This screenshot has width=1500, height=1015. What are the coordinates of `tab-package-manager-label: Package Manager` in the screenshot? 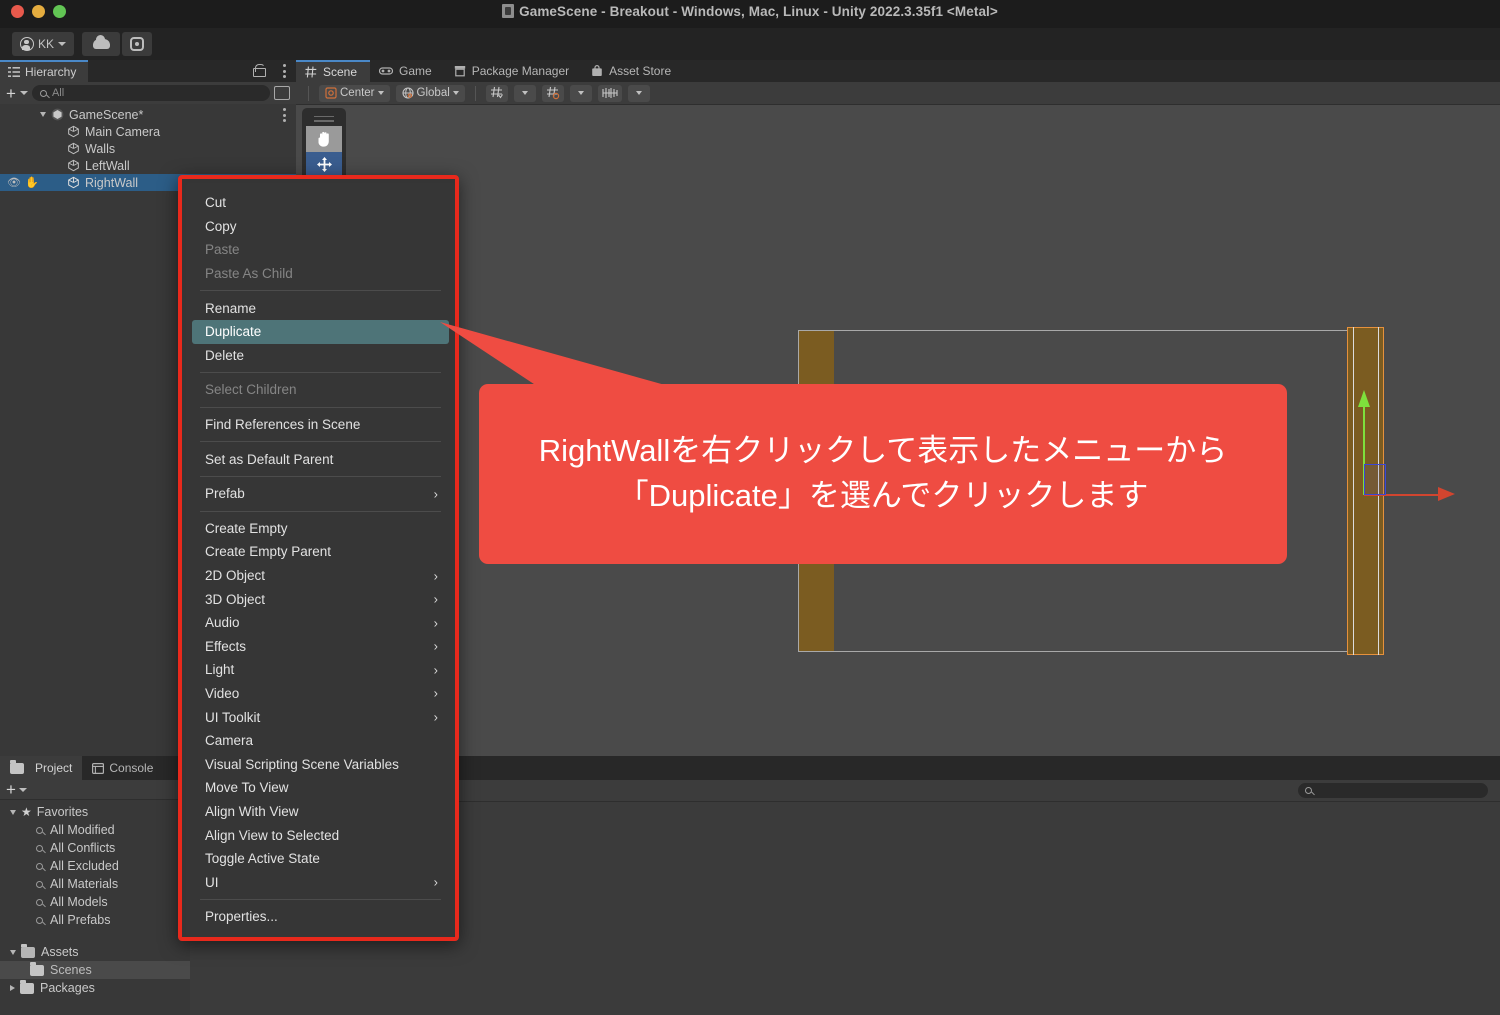 It's located at (520, 71).